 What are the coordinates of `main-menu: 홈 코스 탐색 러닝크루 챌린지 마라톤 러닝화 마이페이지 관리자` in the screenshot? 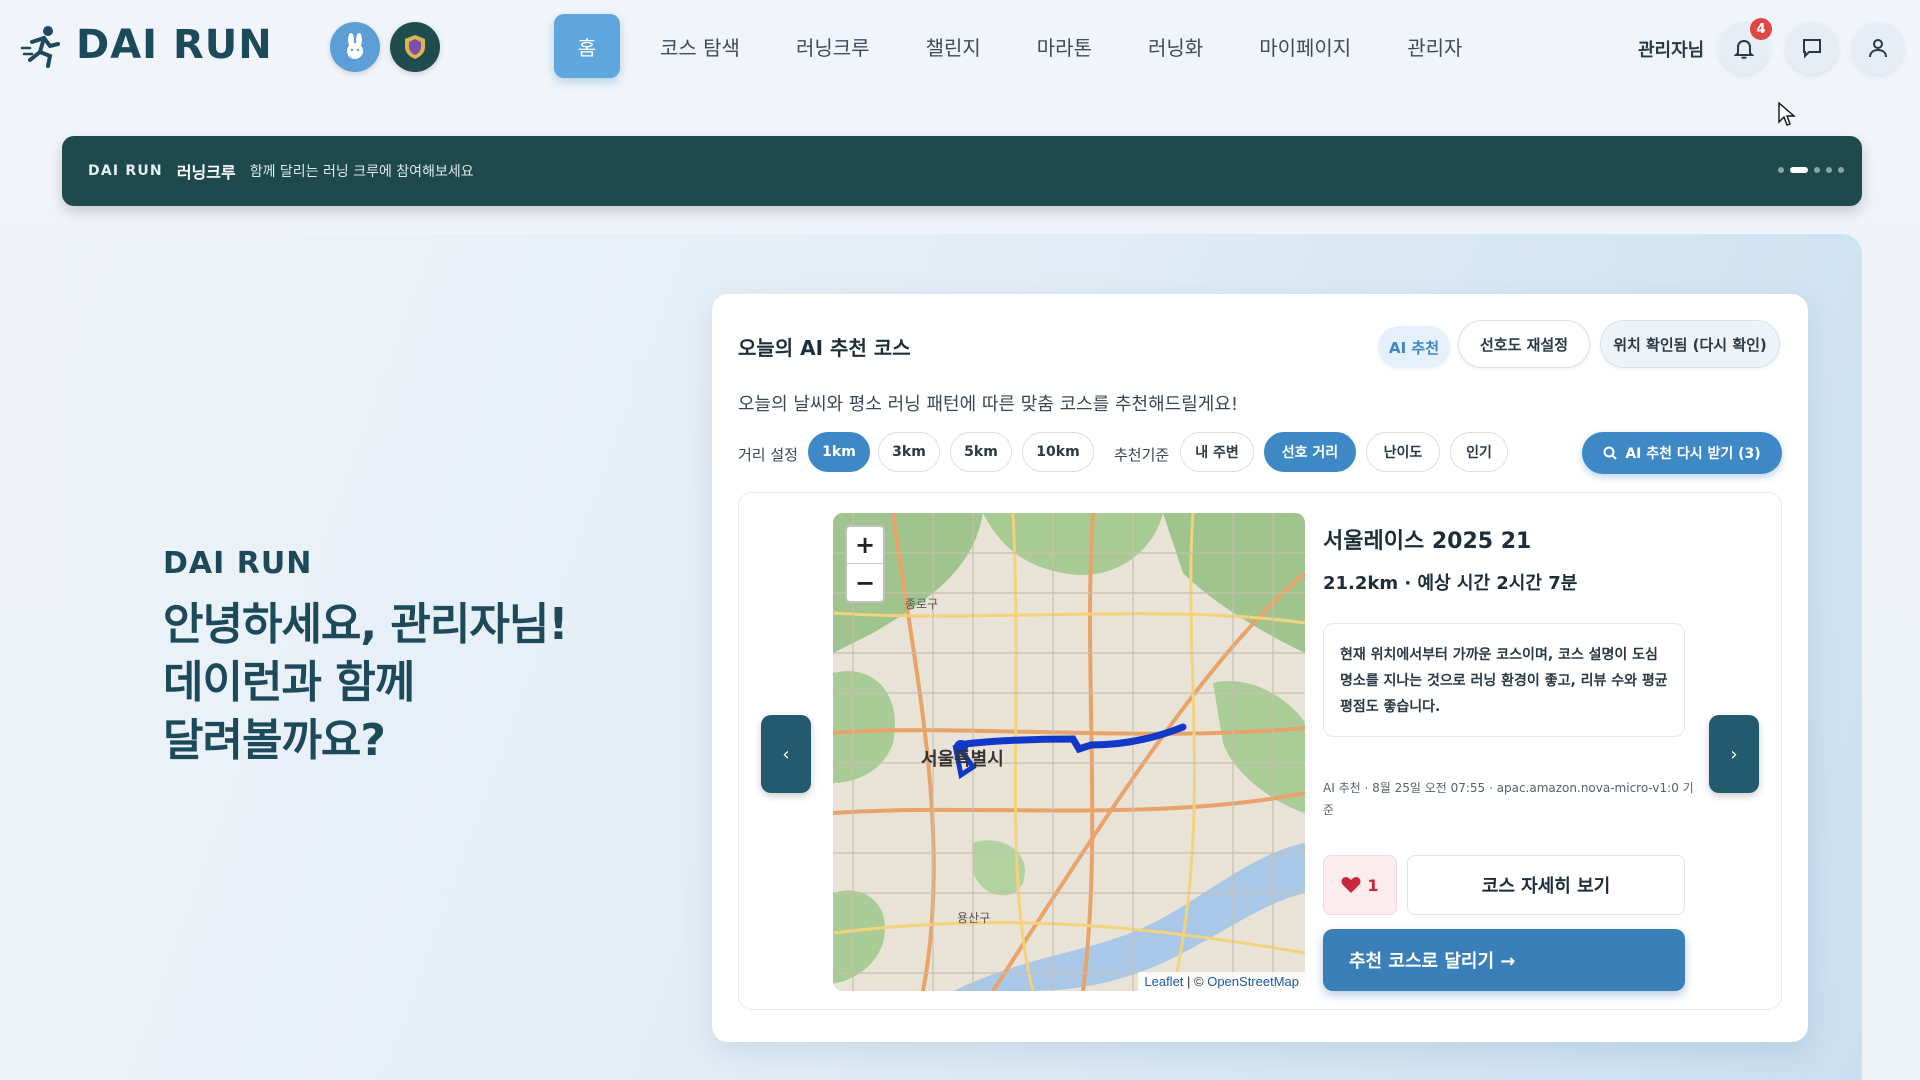 It's located at (1022, 46).